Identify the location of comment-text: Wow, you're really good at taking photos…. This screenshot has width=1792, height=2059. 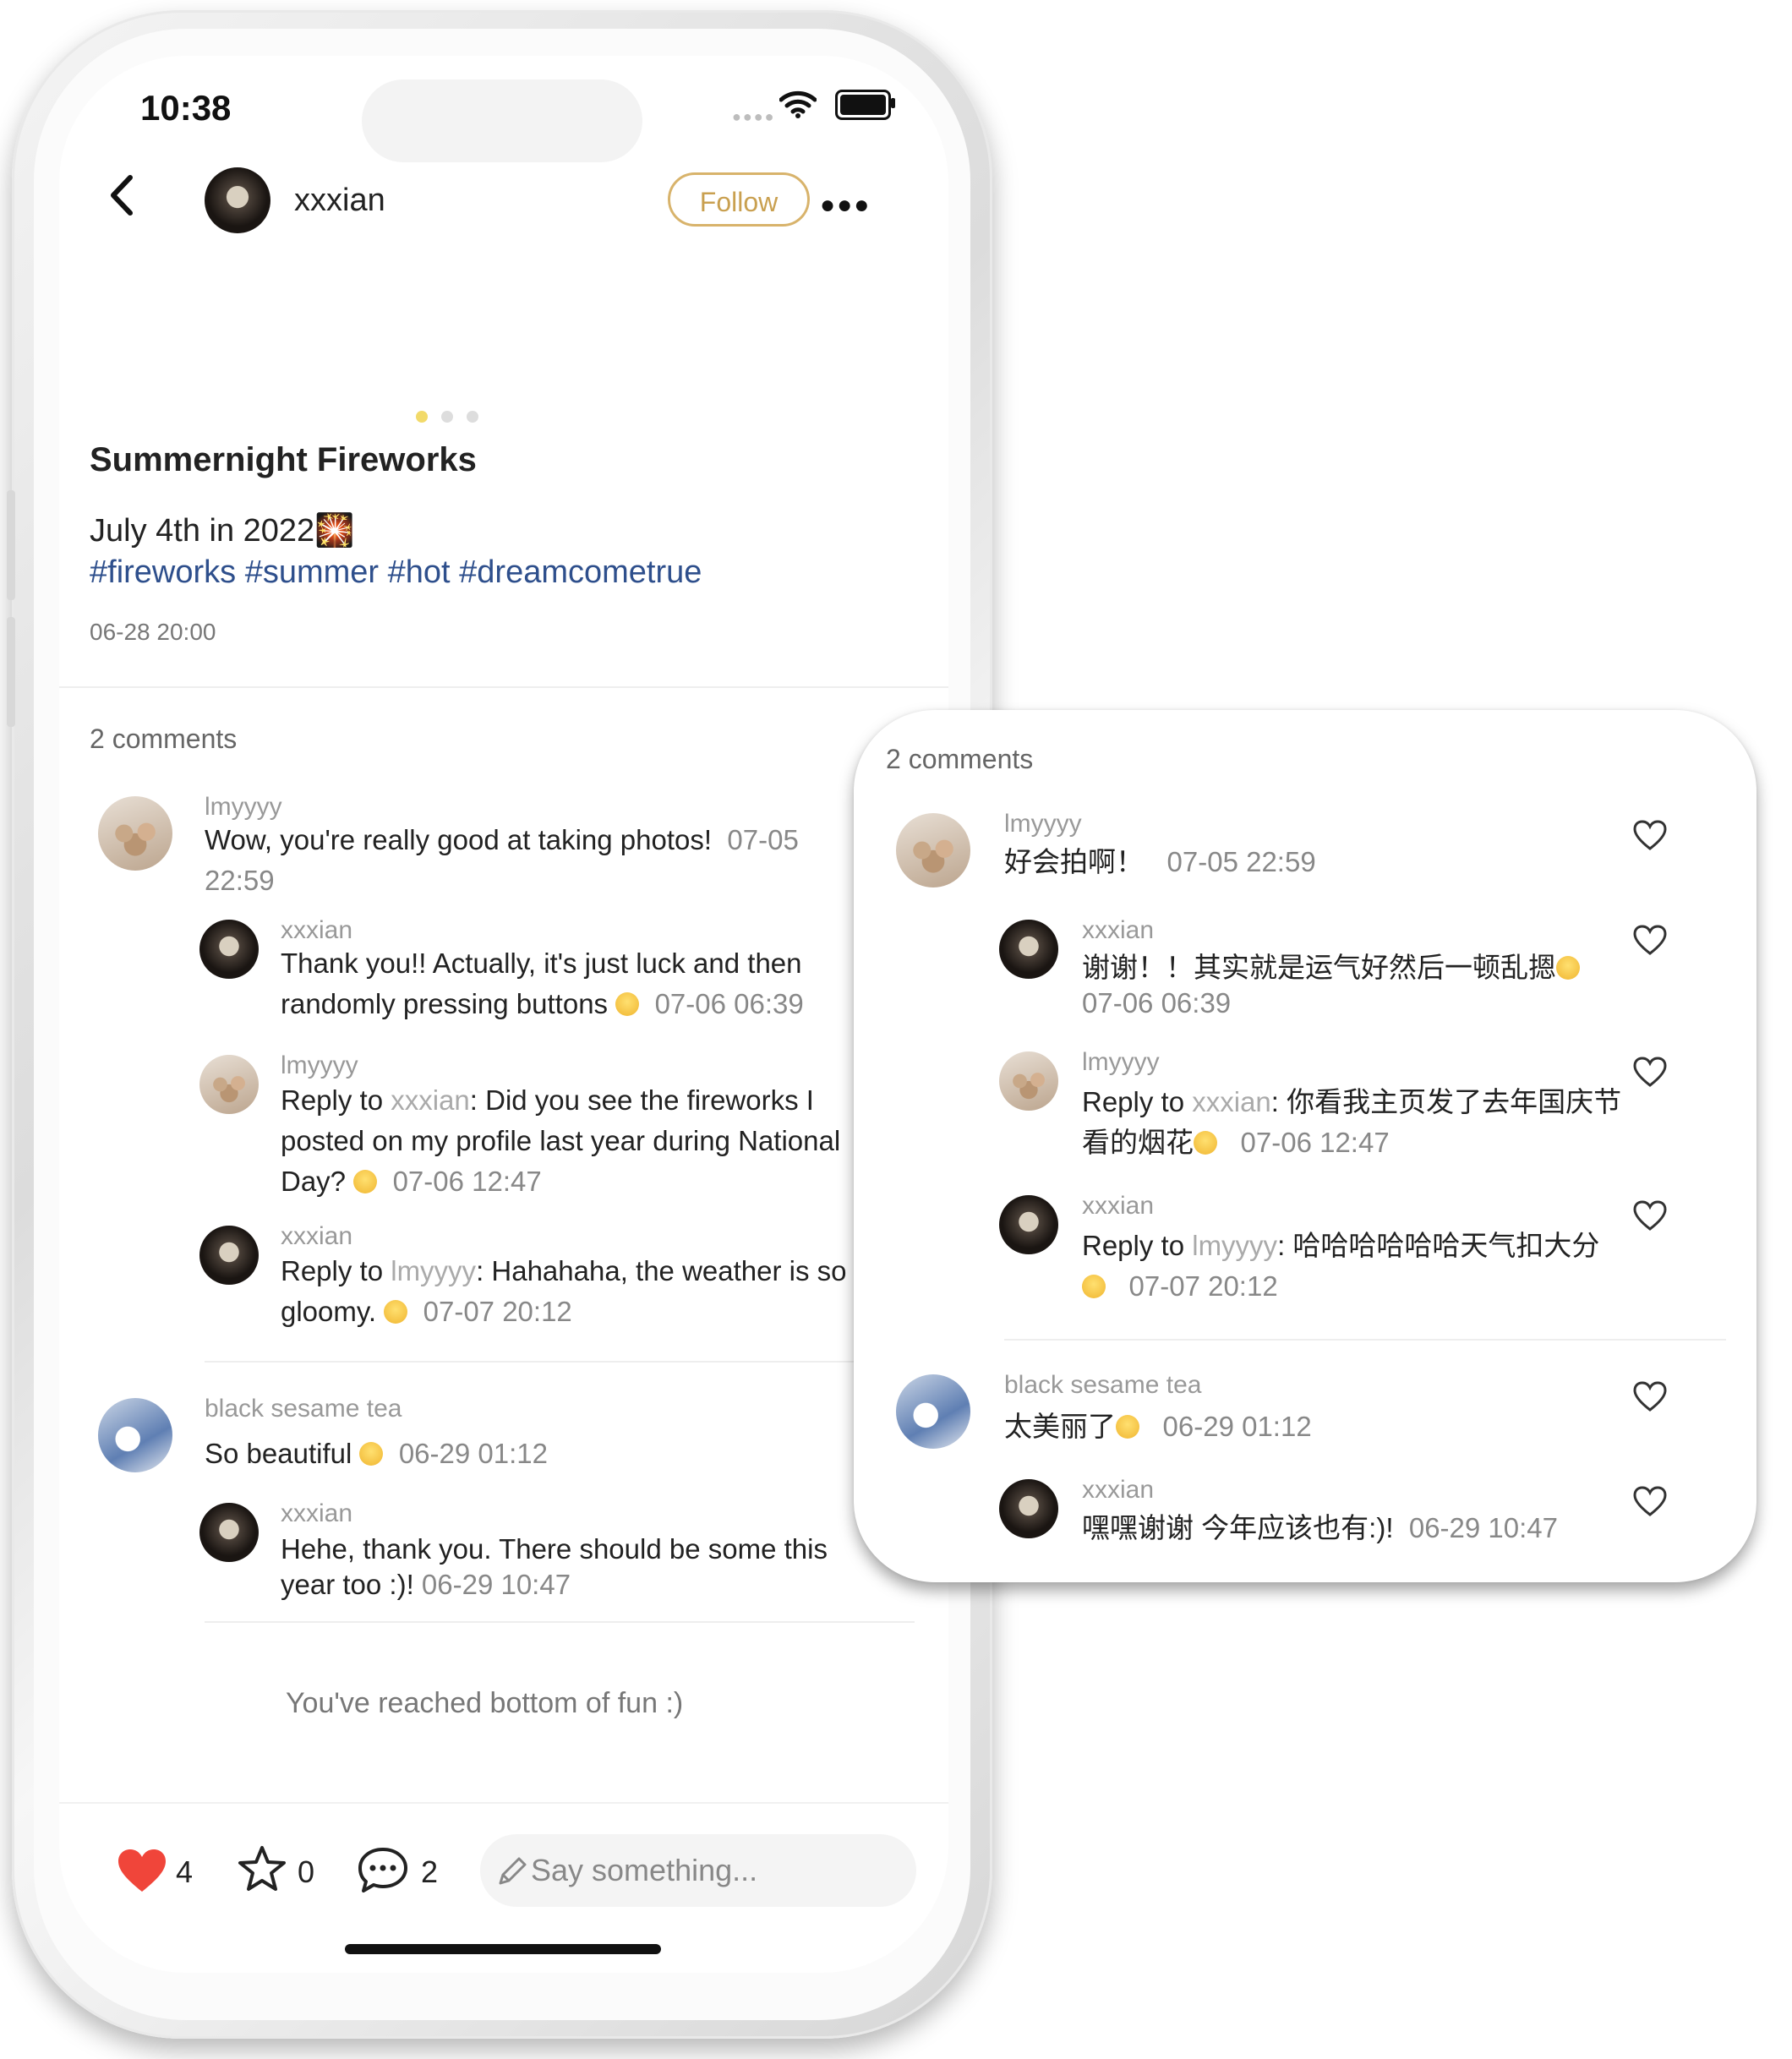
(526, 860).